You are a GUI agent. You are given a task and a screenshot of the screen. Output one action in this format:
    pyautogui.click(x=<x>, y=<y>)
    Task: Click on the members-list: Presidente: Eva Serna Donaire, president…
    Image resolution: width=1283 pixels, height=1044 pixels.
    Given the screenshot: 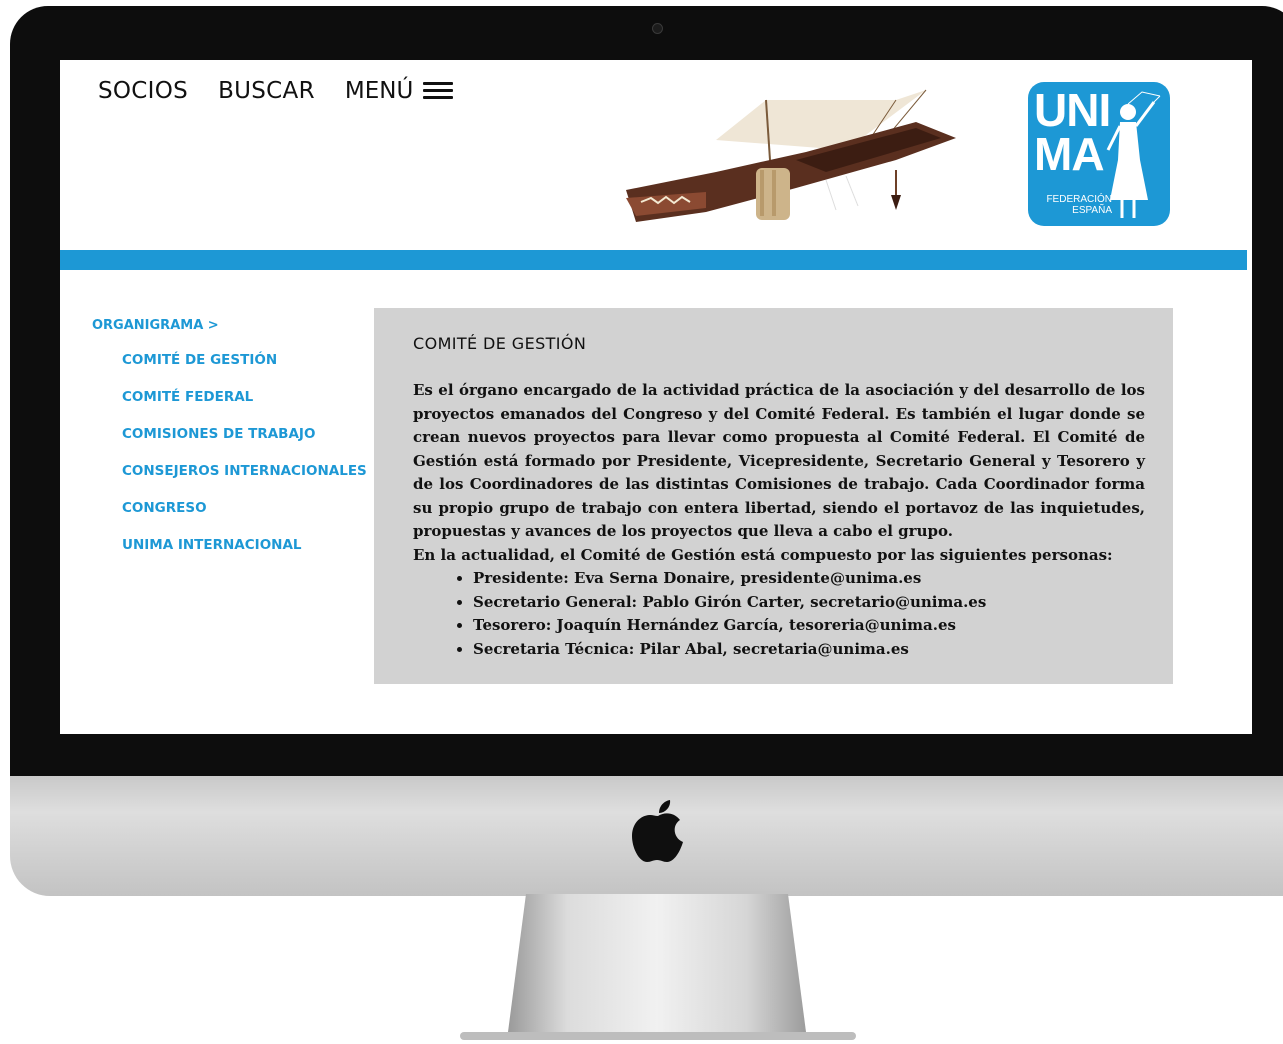 What is the action you would take?
    pyautogui.click(x=779, y=614)
    